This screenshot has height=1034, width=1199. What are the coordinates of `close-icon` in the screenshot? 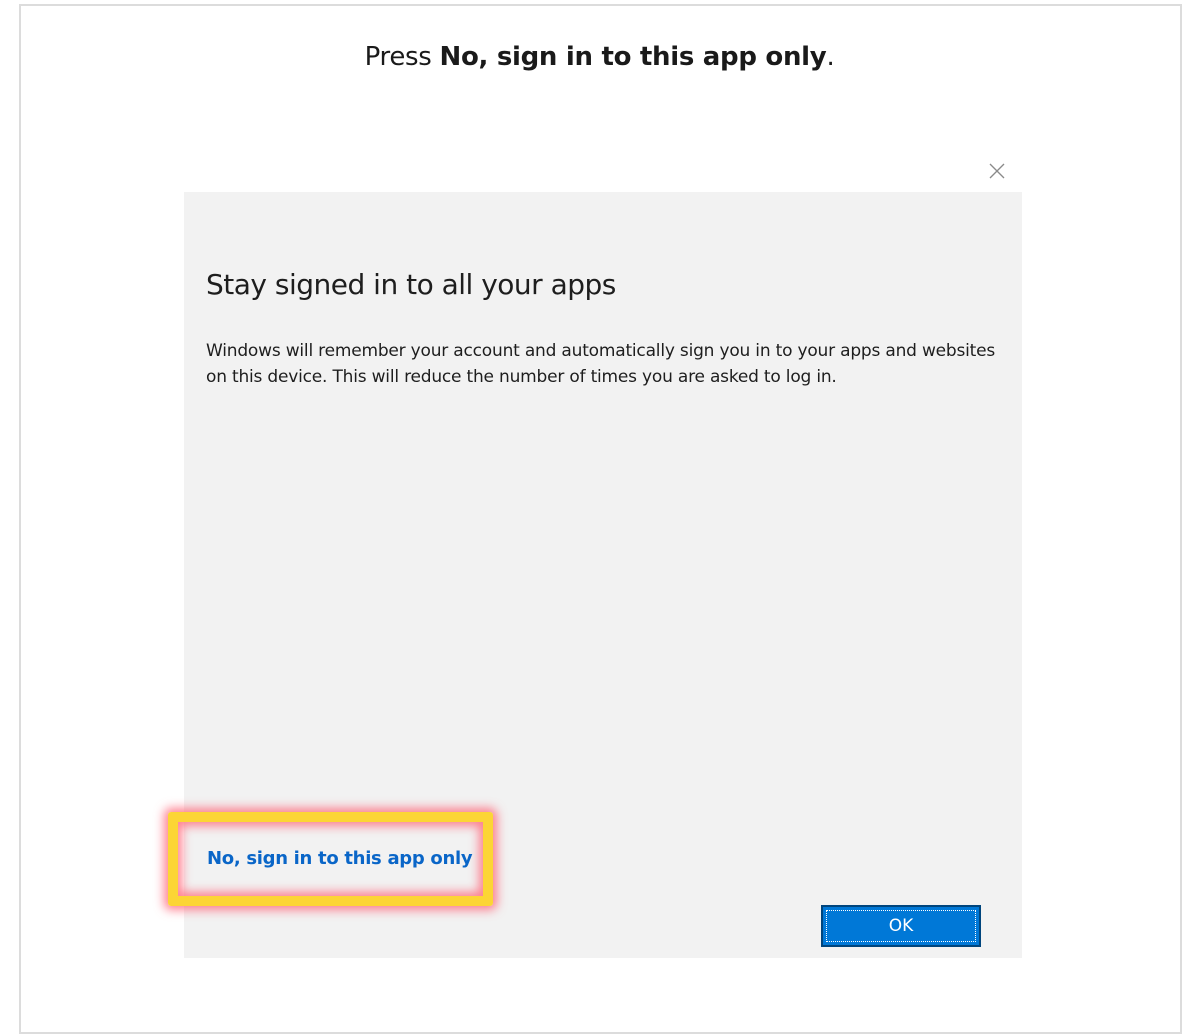 It's located at (997, 171).